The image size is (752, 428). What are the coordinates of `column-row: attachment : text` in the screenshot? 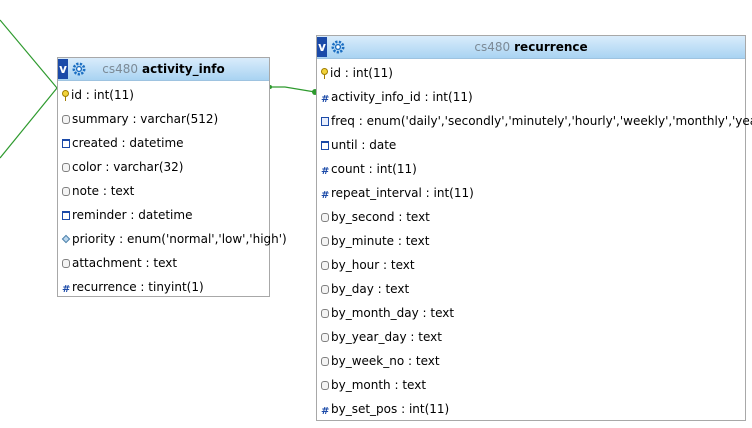 It's located at (163, 263).